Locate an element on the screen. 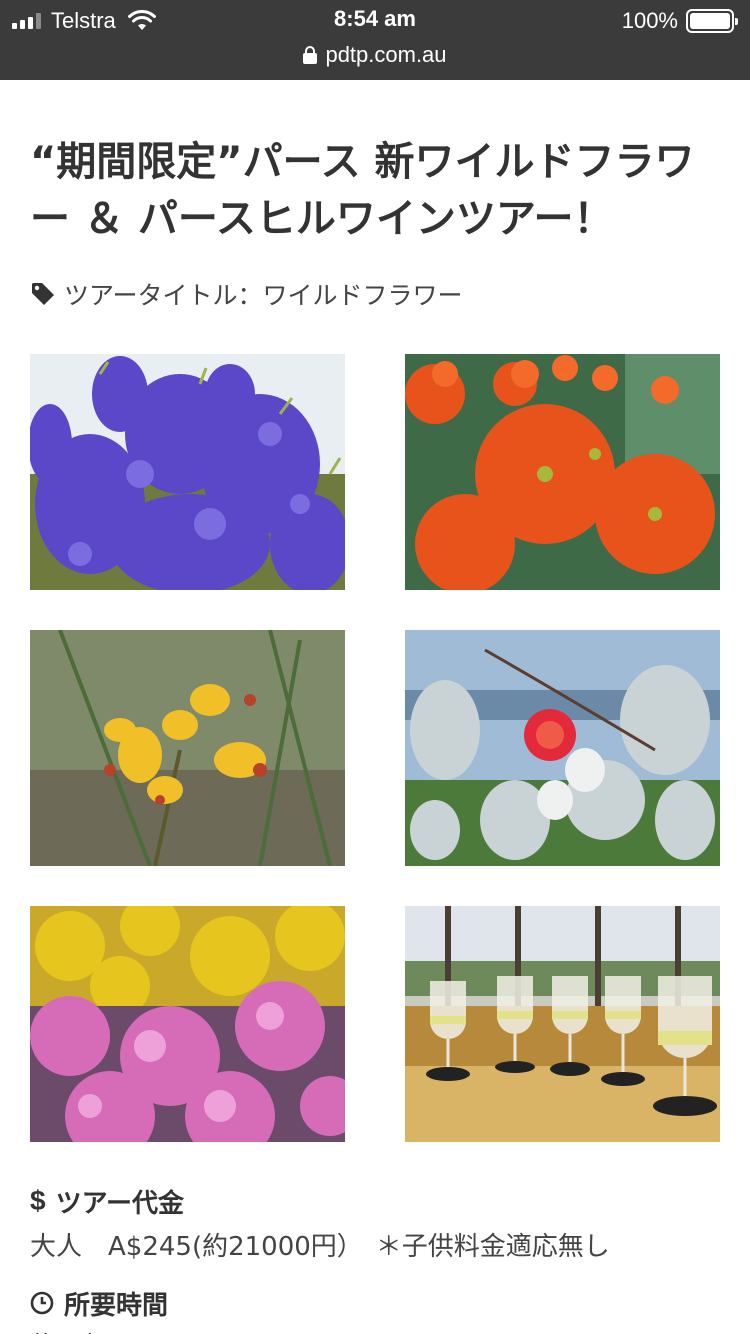 This screenshot has width=750, height=1334. clock-icon is located at coordinates (42, 1303).